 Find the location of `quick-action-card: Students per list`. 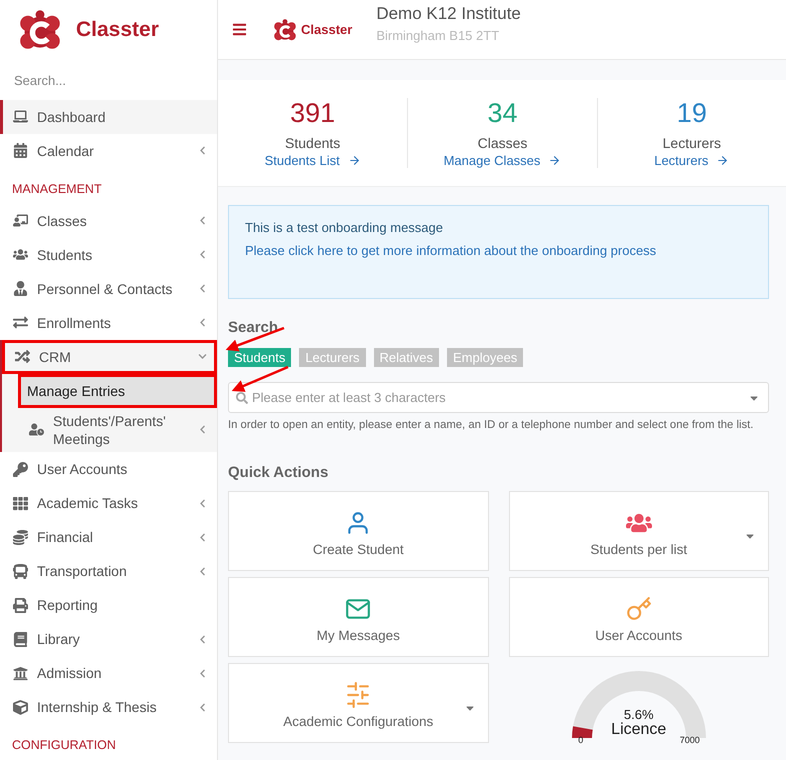

quick-action-card: Students per list is located at coordinates (638, 531).